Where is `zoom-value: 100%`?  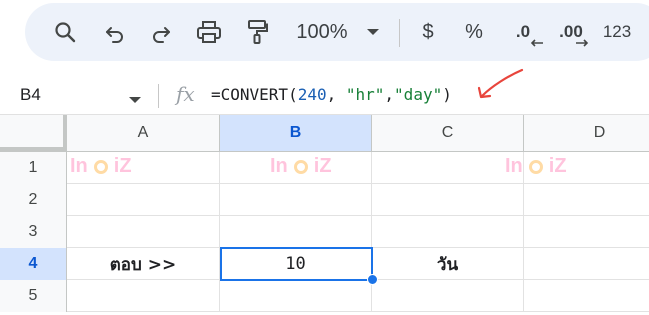 zoom-value: 100% is located at coordinates (322, 31).